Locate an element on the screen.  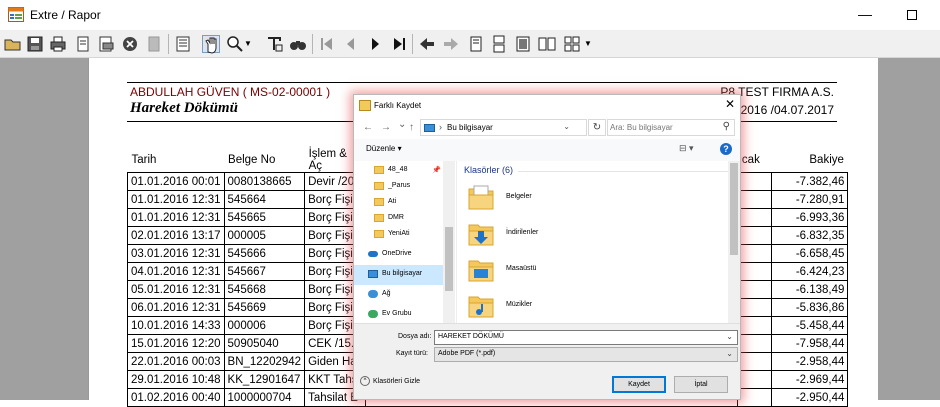
folder-item-music: Müzikler is located at coordinates (568, 307).